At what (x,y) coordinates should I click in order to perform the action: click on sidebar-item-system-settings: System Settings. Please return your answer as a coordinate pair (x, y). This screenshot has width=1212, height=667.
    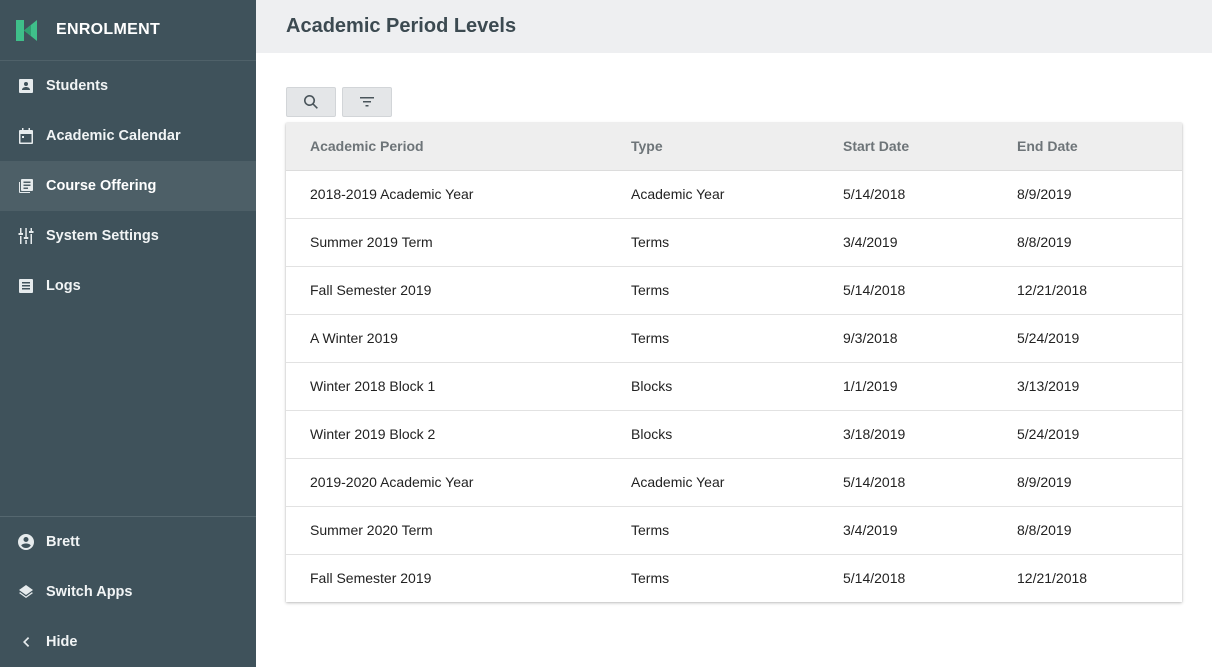
    Looking at the image, I should click on (128, 236).